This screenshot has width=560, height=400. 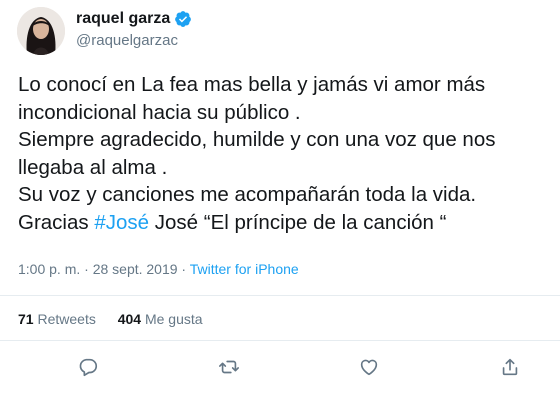 I want to click on retweet-icon, so click(x=229, y=367).